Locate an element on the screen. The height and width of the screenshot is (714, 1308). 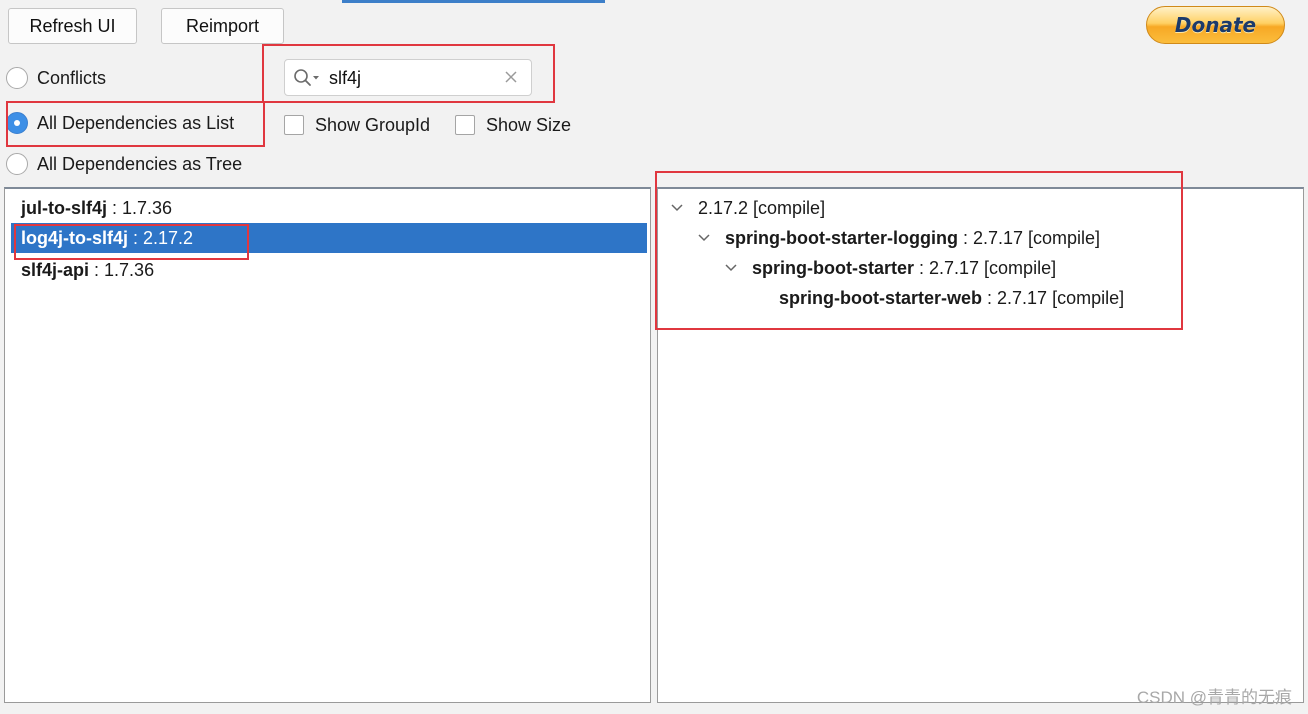
search-input is located at coordinates (409, 78).